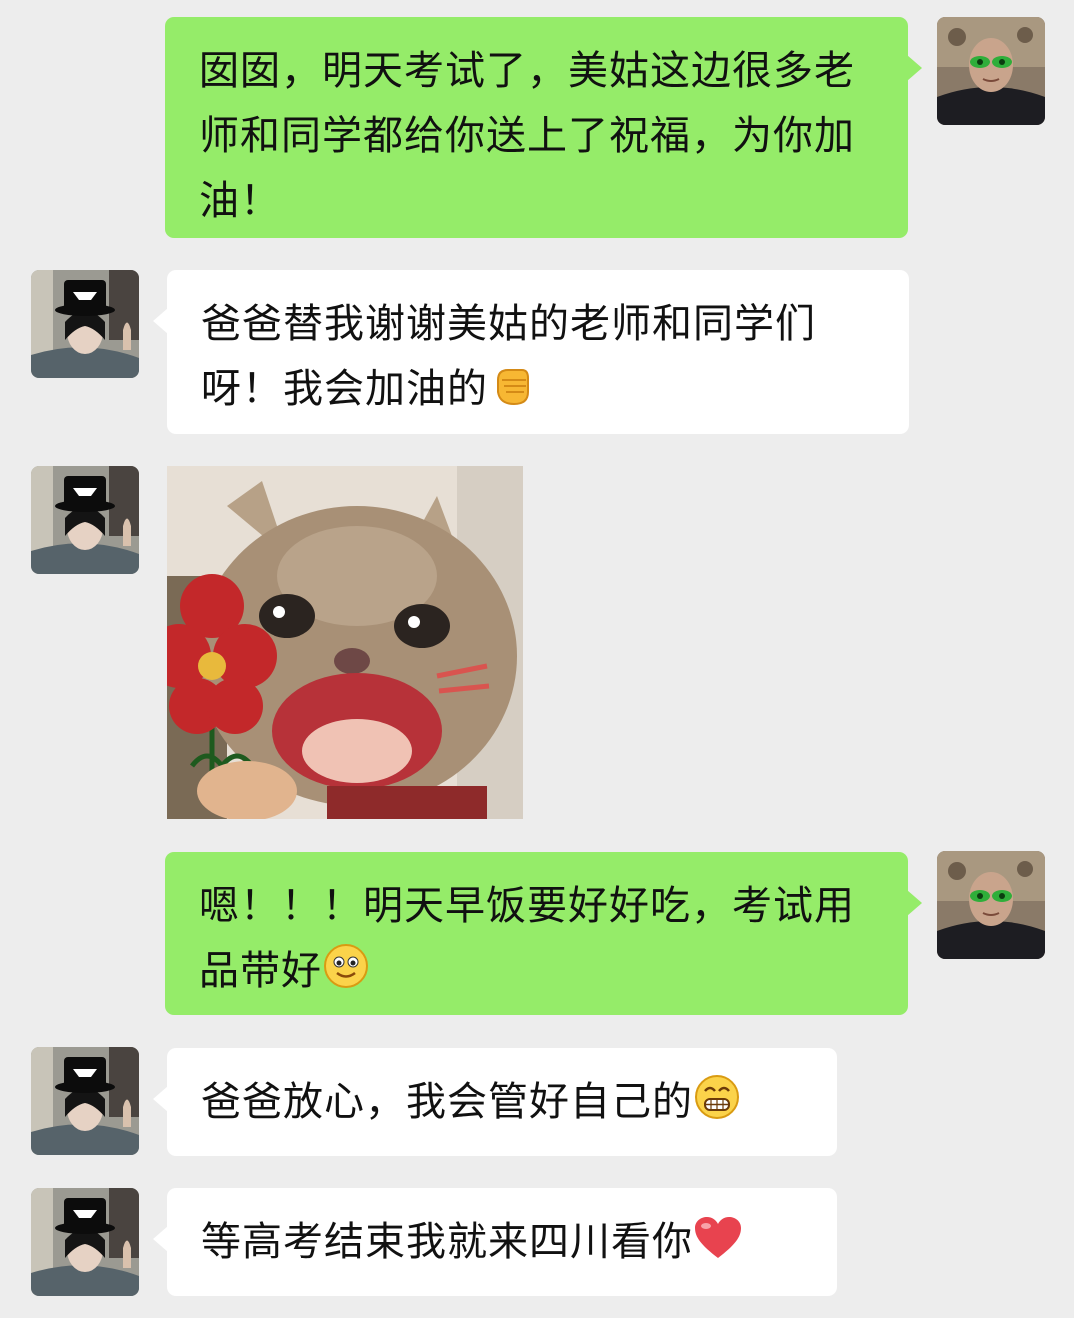  I want to click on received-message-bubble: 等高考结束我就来四川看你, so click(495, 1242).